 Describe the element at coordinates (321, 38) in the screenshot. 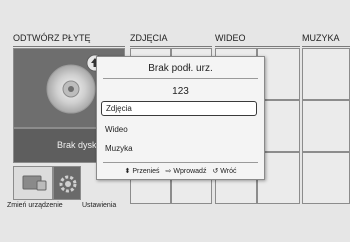

I see `tab-music: MUZYKA` at that location.